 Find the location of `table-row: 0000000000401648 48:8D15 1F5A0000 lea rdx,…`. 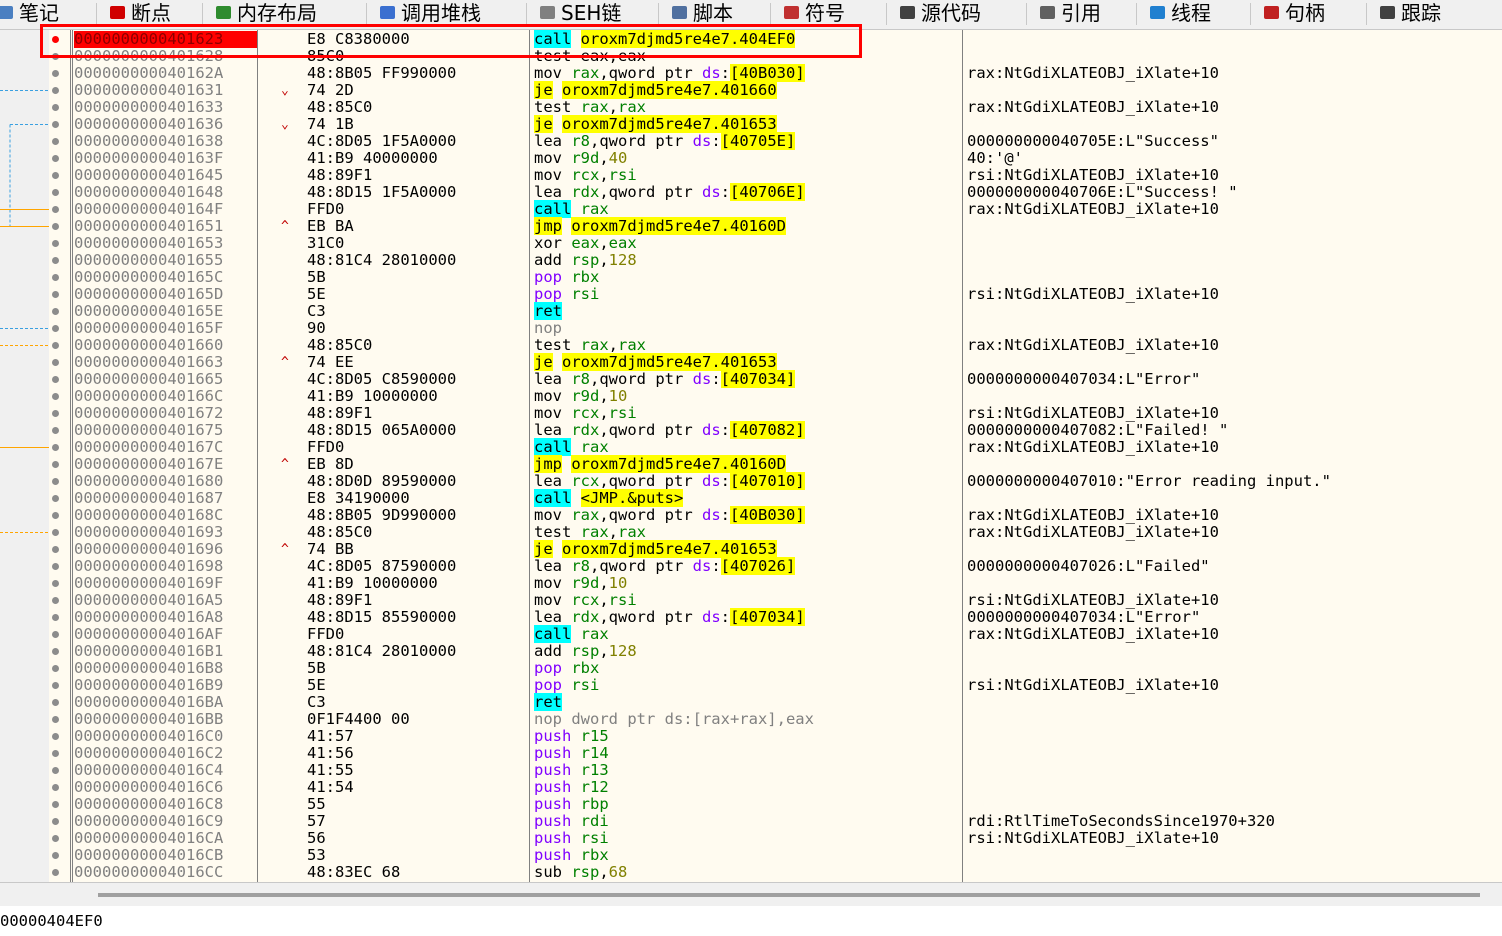

table-row: 0000000000401648 48:8D15 1F5A0000 lea rdx,… is located at coordinates (775, 192).